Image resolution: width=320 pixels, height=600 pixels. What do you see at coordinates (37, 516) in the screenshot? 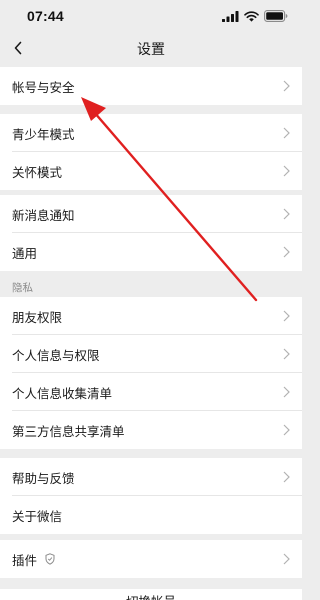
I see `settings-item-label: 关于微信` at bounding box center [37, 516].